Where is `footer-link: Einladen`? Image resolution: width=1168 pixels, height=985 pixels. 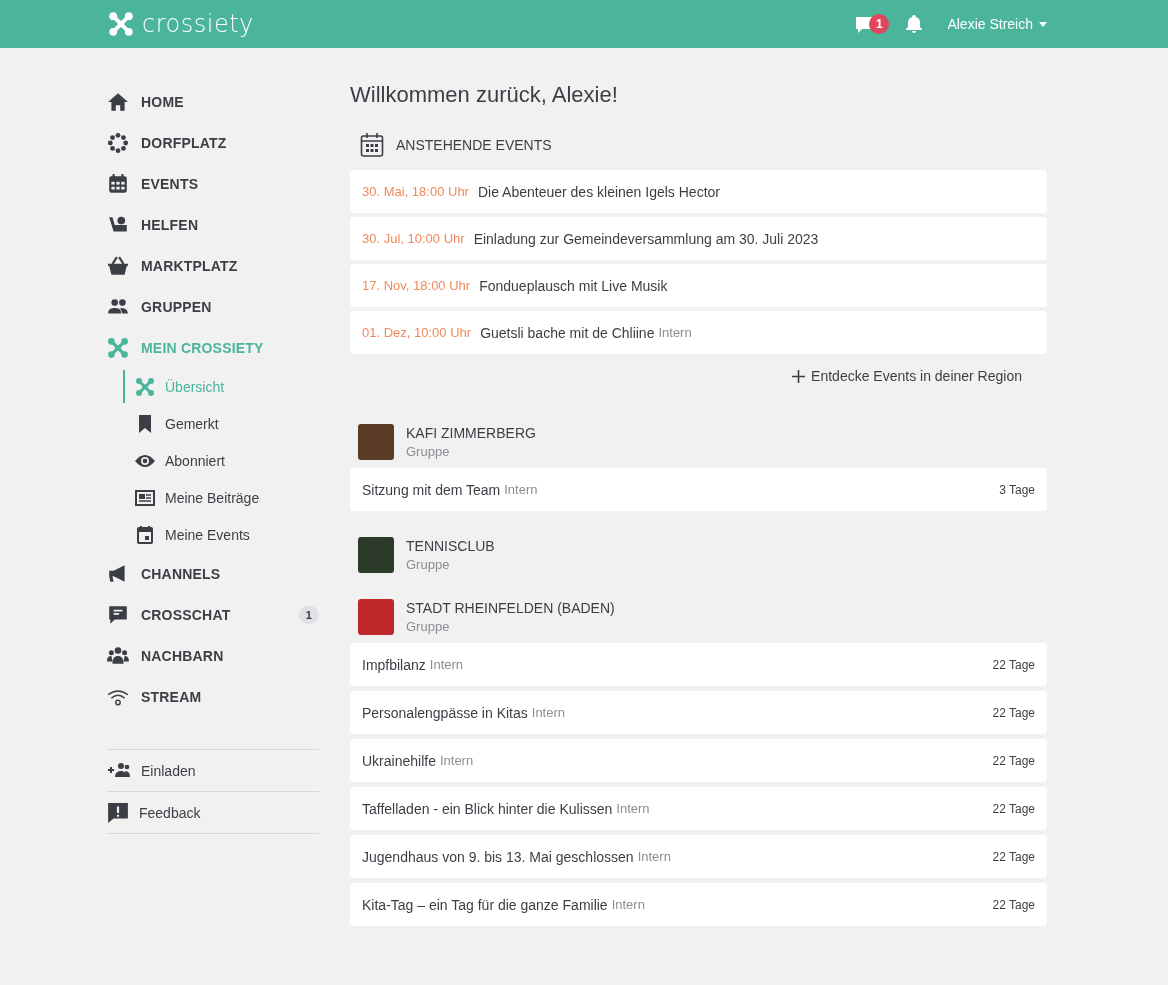
footer-link: Einladen is located at coordinates (213, 771).